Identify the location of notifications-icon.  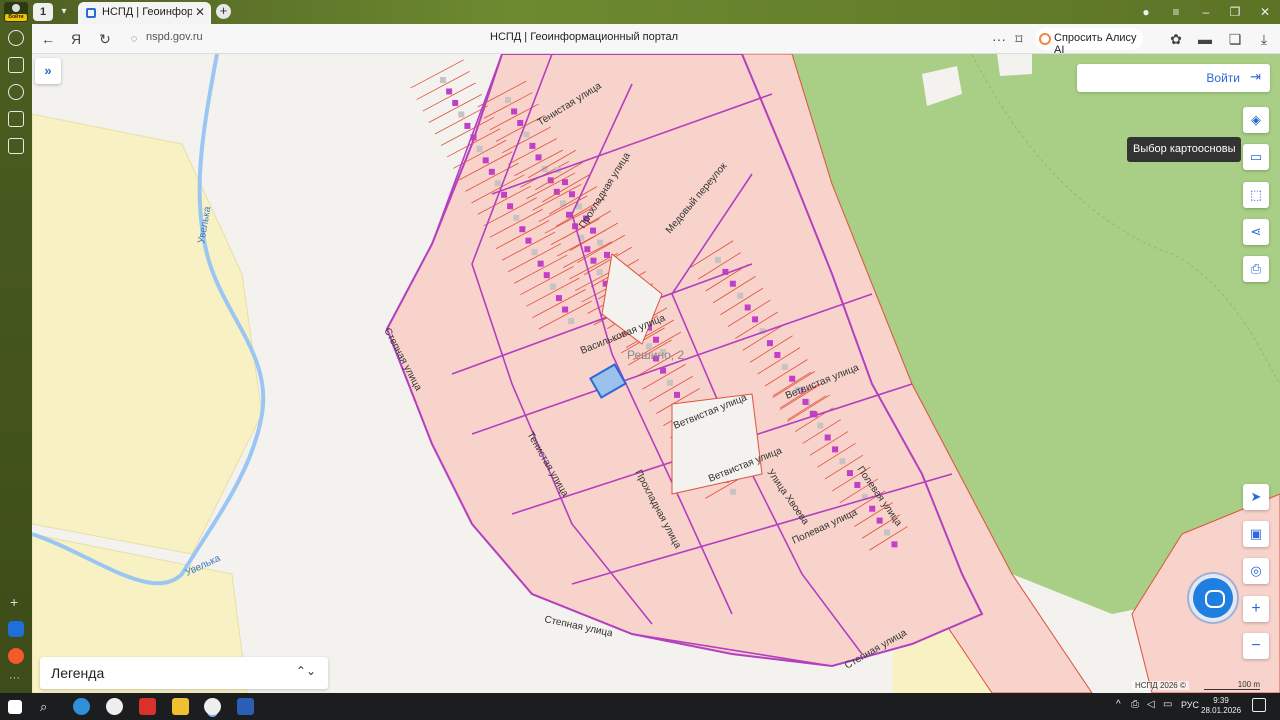
(1259, 705).